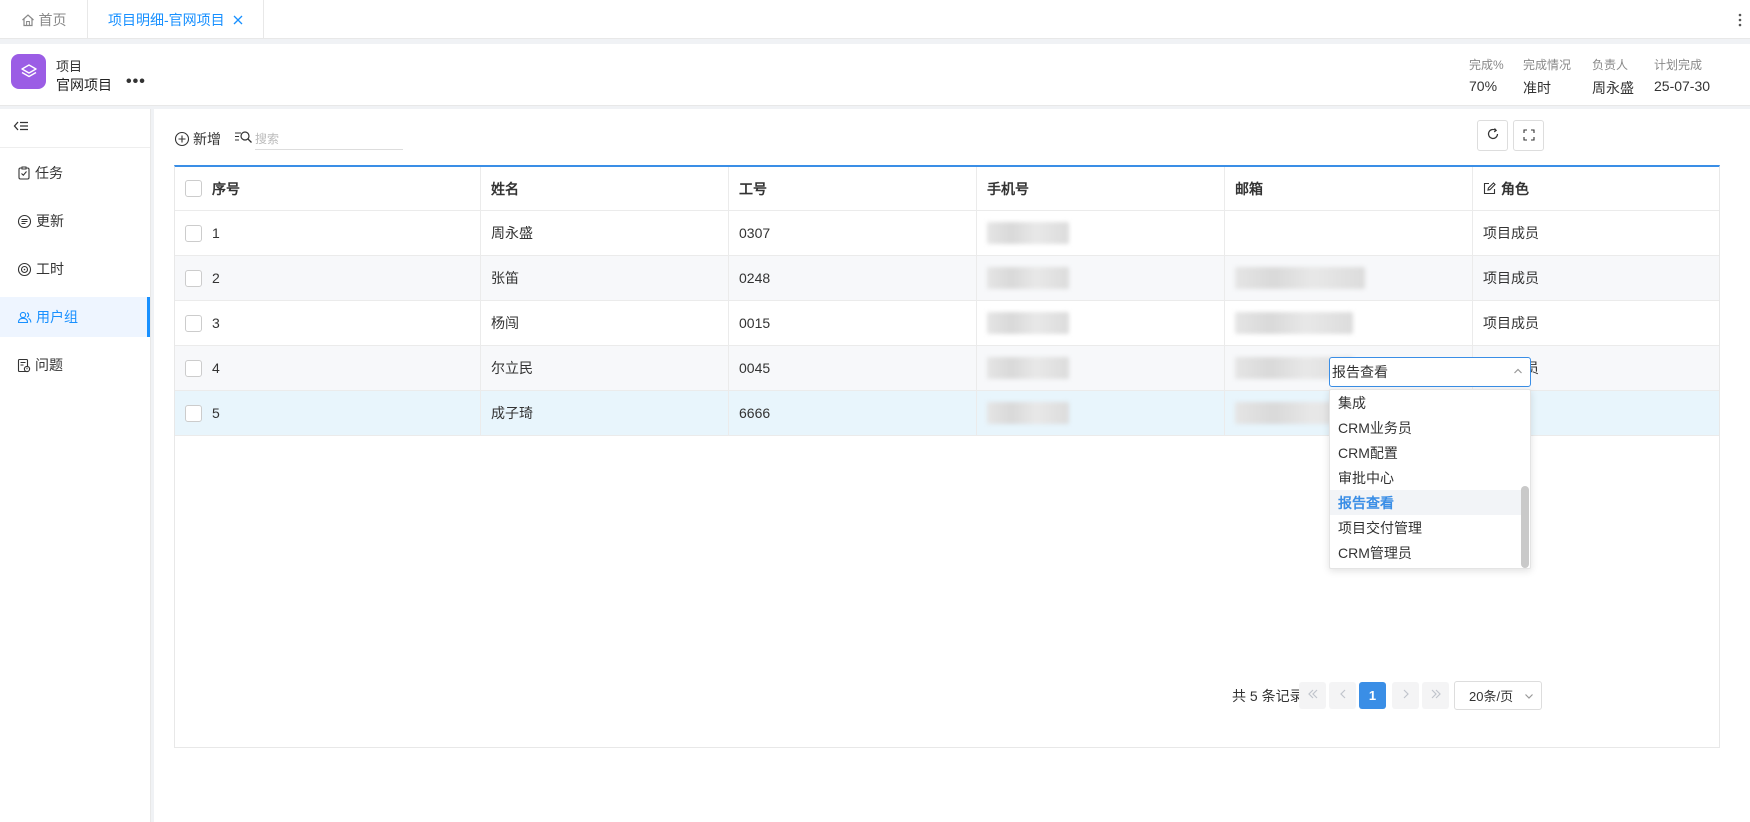 This screenshot has width=1750, height=822. I want to click on task-icon, so click(24, 173).